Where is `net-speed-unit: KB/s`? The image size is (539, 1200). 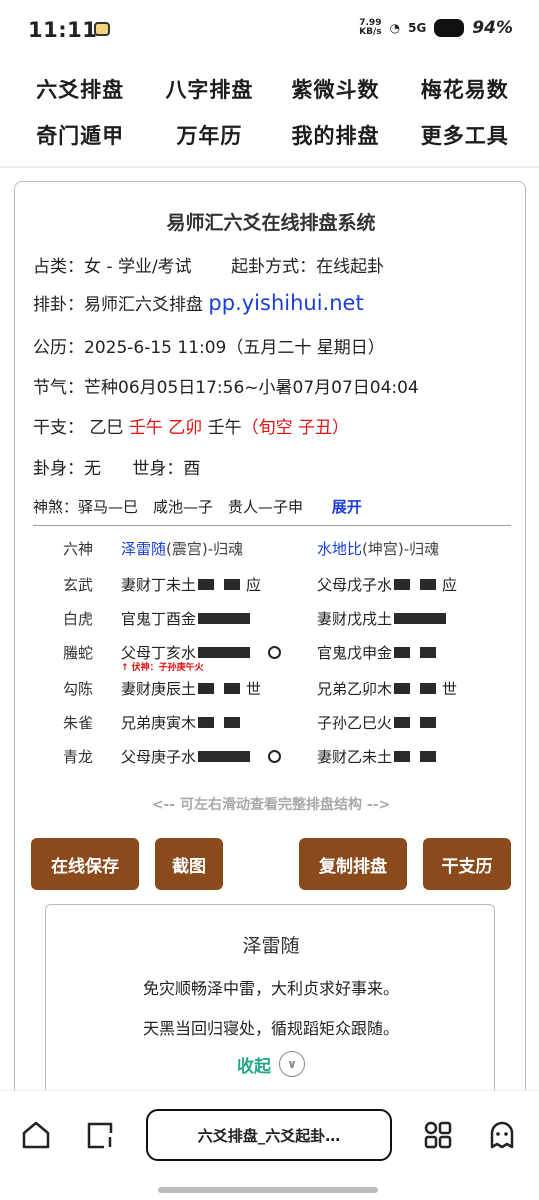 net-speed-unit: KB/s is located at coordinates (370, 32).